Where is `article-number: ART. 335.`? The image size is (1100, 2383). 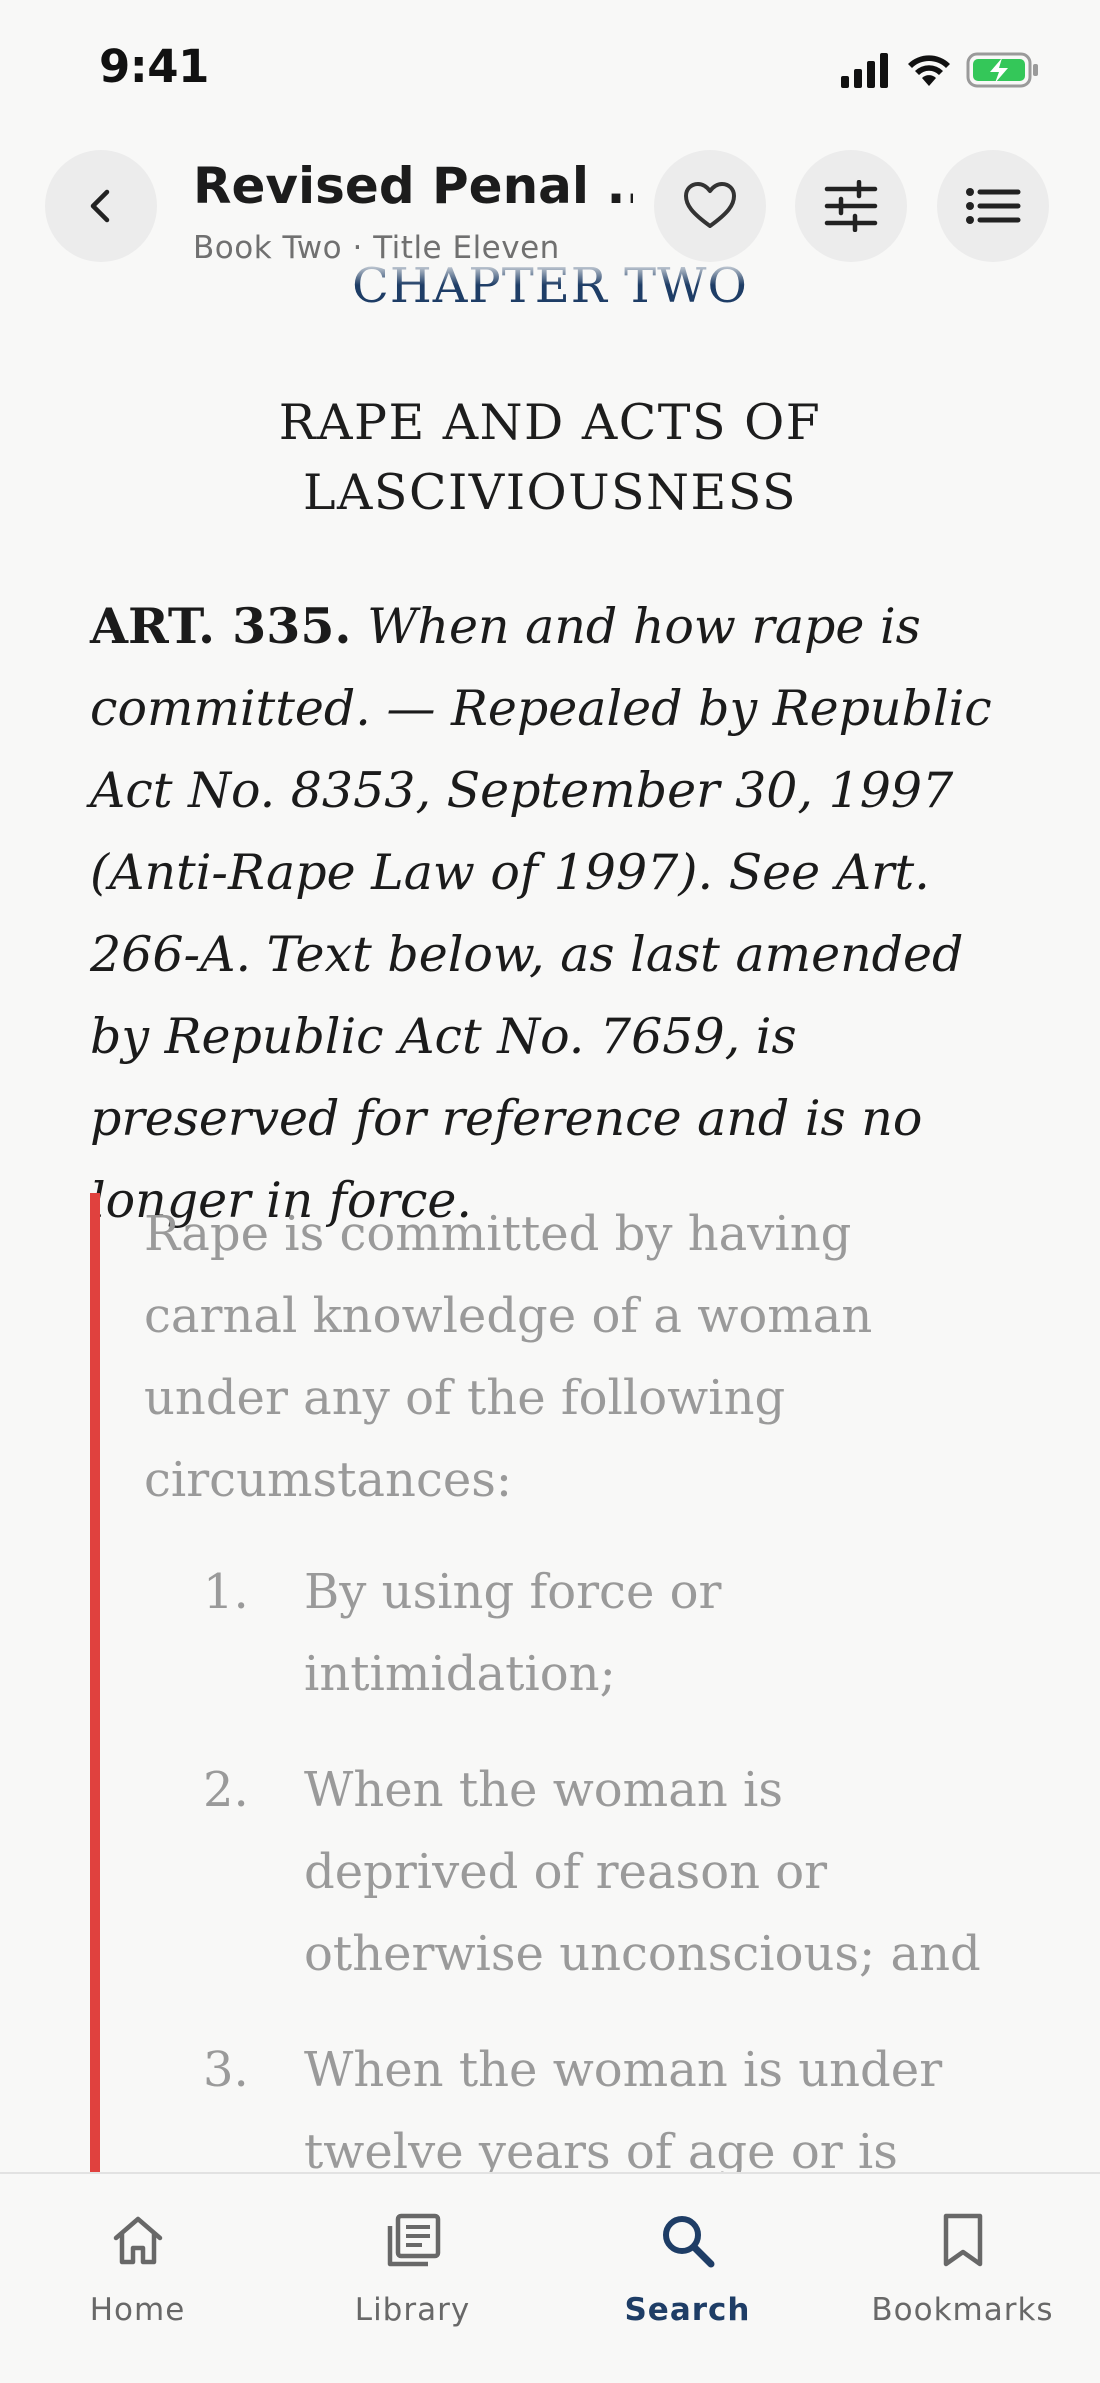 article-number: ART. 335. is located at coordinates (221, 626).